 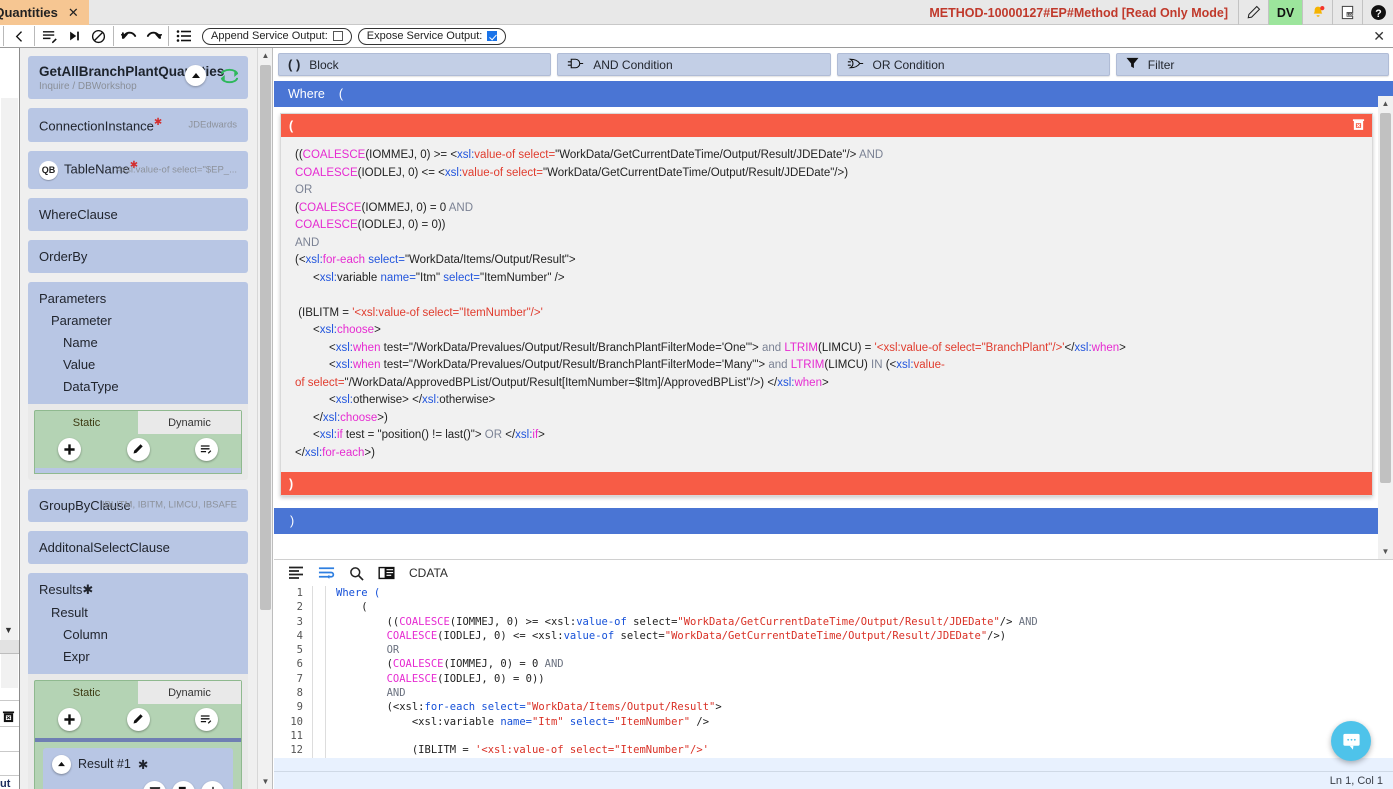 I want to click on scroll-up-icon: ▲, so click(x=265, y=55).